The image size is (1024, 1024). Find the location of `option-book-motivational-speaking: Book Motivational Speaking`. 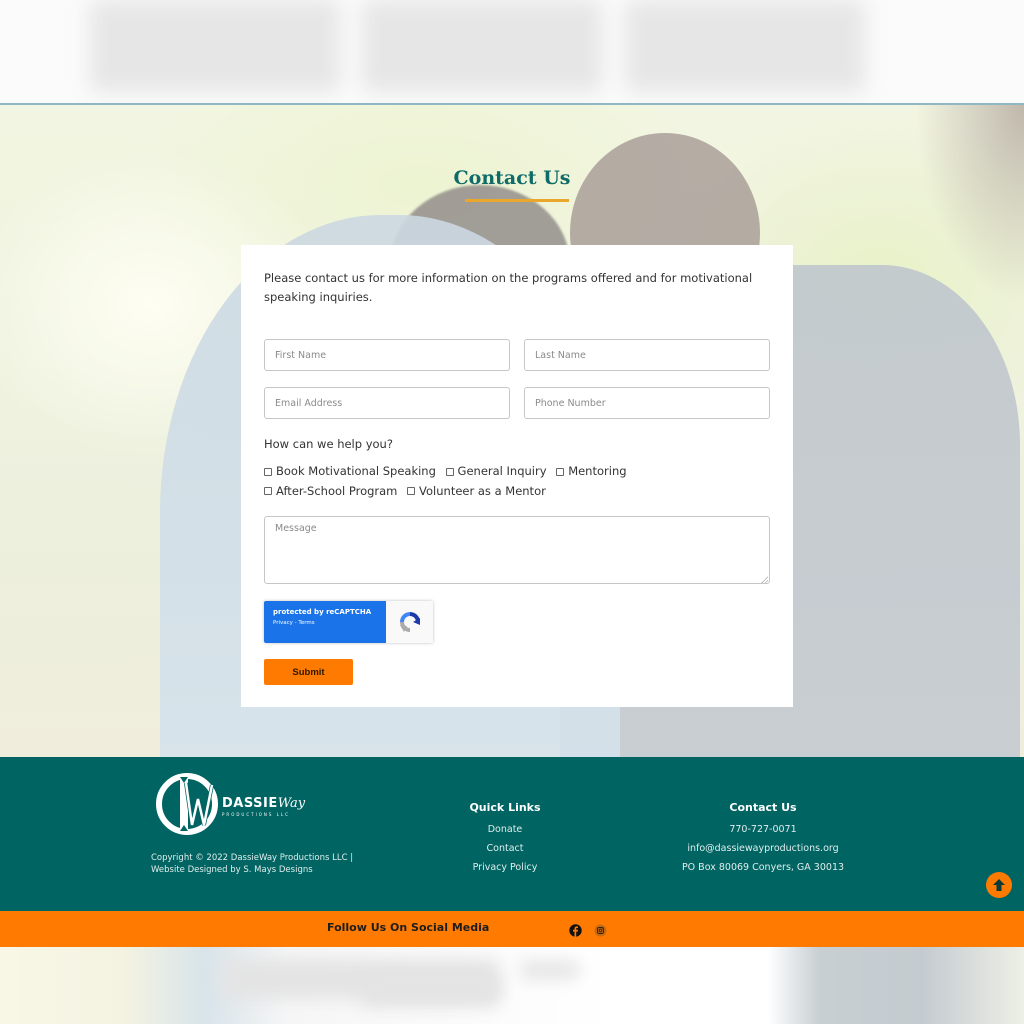

option-book-motivational-speaking: Book Motivational Speaking is located at coordinates (350, 471).